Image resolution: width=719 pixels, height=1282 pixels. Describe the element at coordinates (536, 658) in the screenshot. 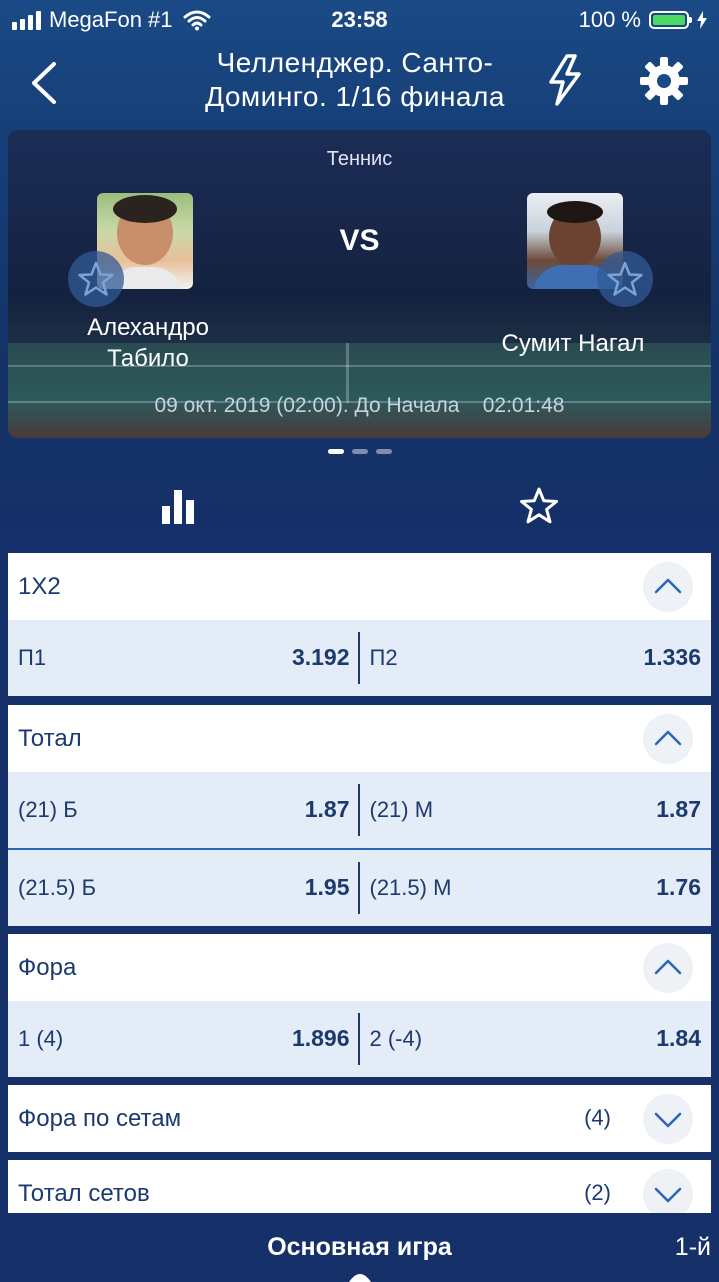

I see `odds-cell: П2 1.336` at that location.